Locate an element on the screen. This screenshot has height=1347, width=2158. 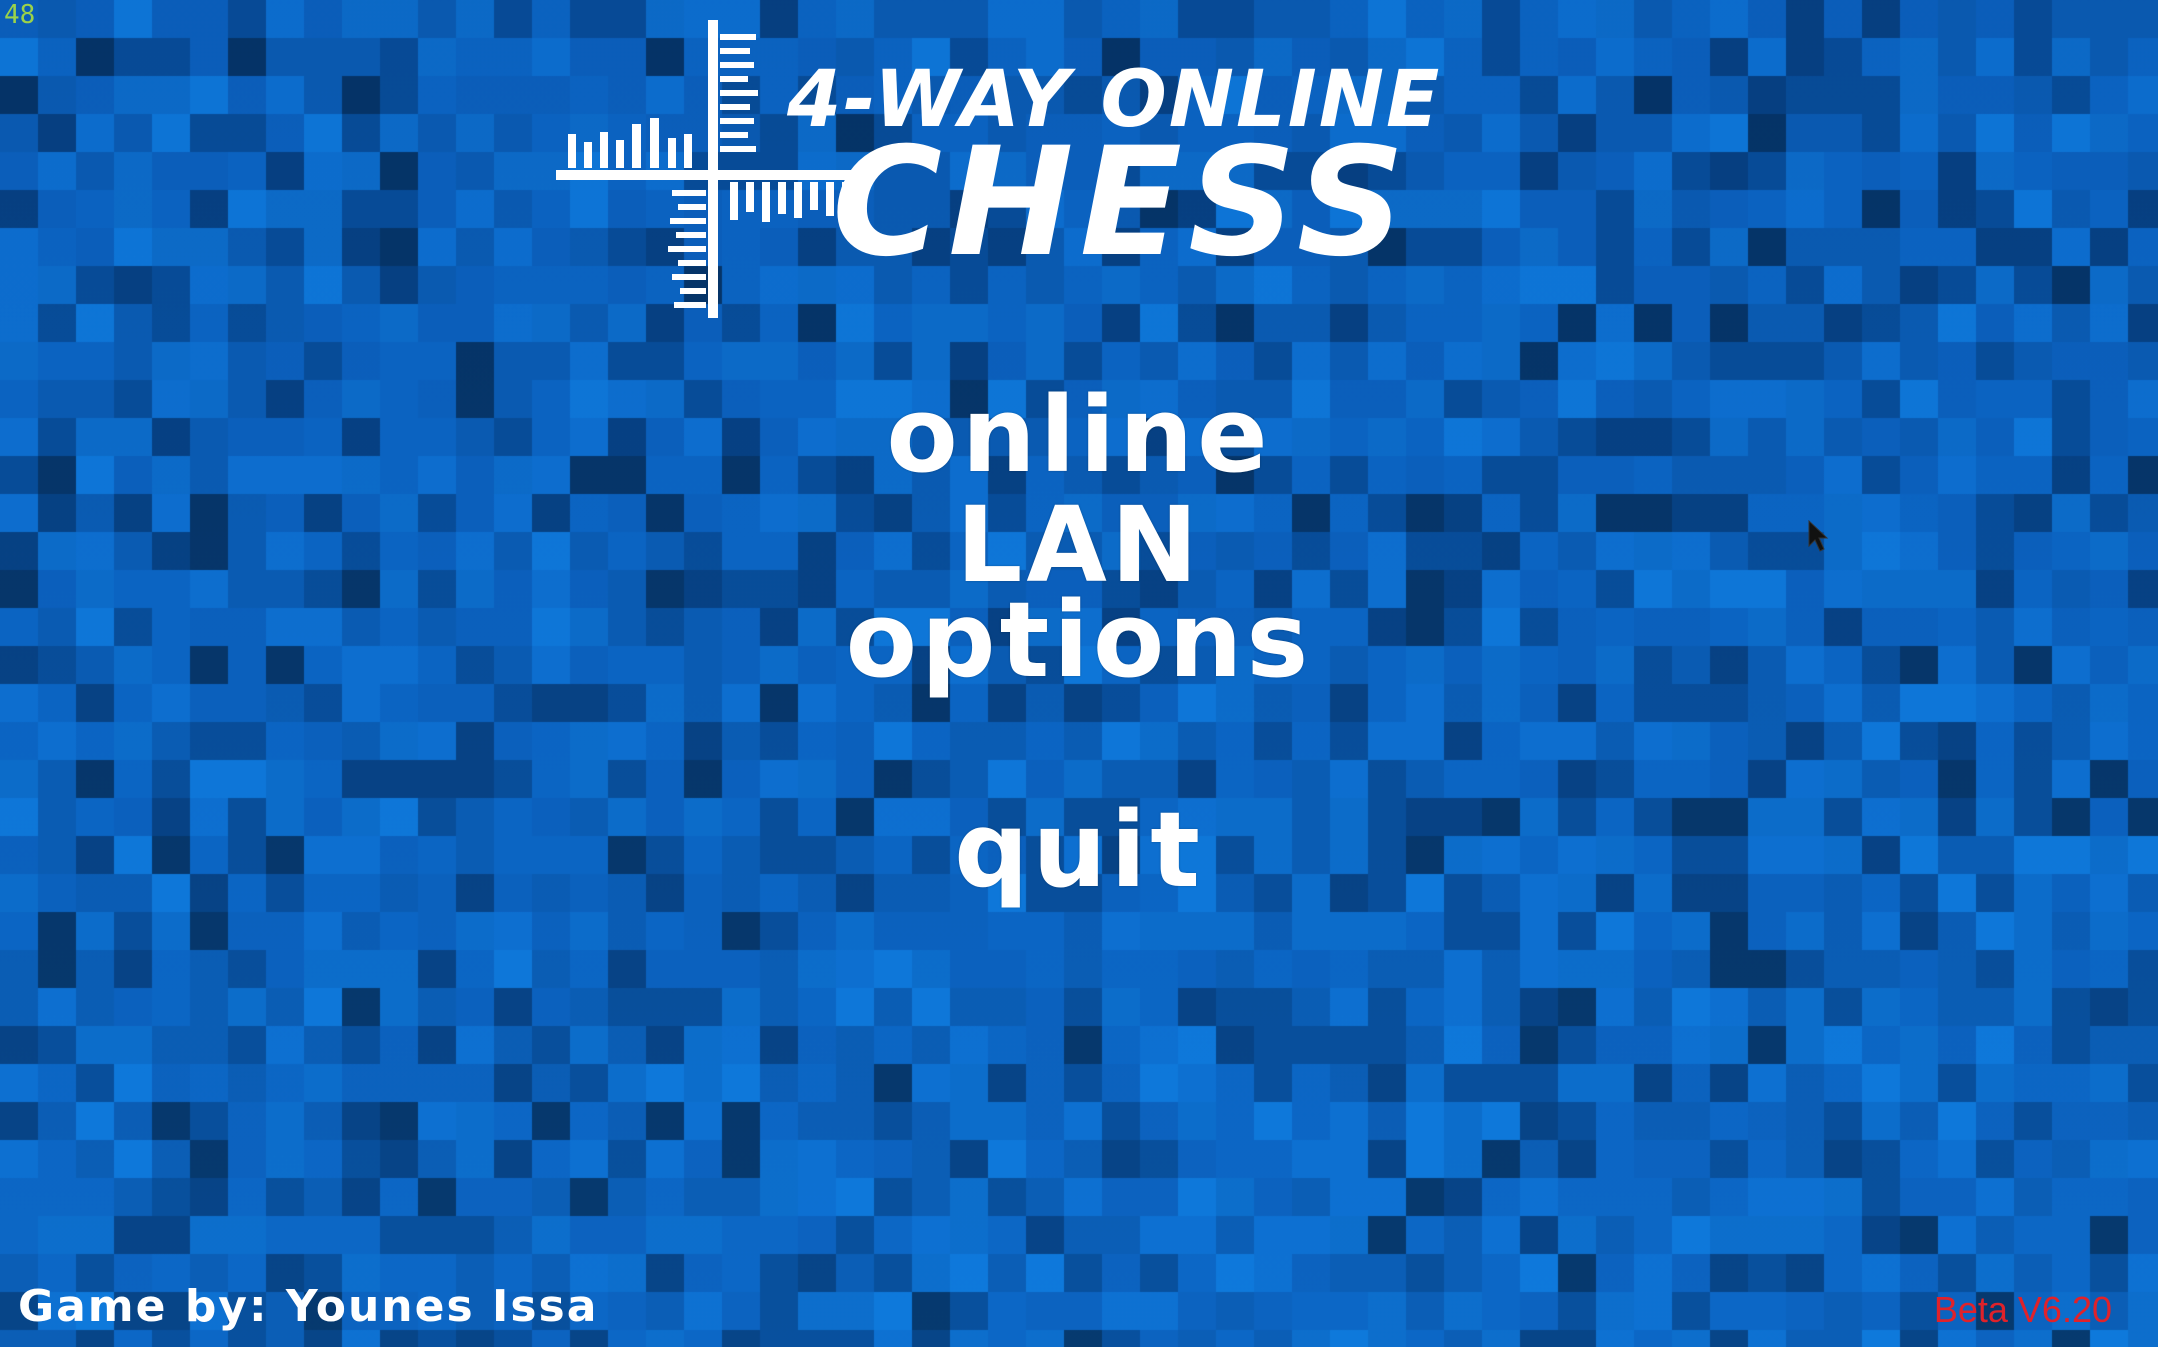
options-button: options is located at coordinates (1079, 640).